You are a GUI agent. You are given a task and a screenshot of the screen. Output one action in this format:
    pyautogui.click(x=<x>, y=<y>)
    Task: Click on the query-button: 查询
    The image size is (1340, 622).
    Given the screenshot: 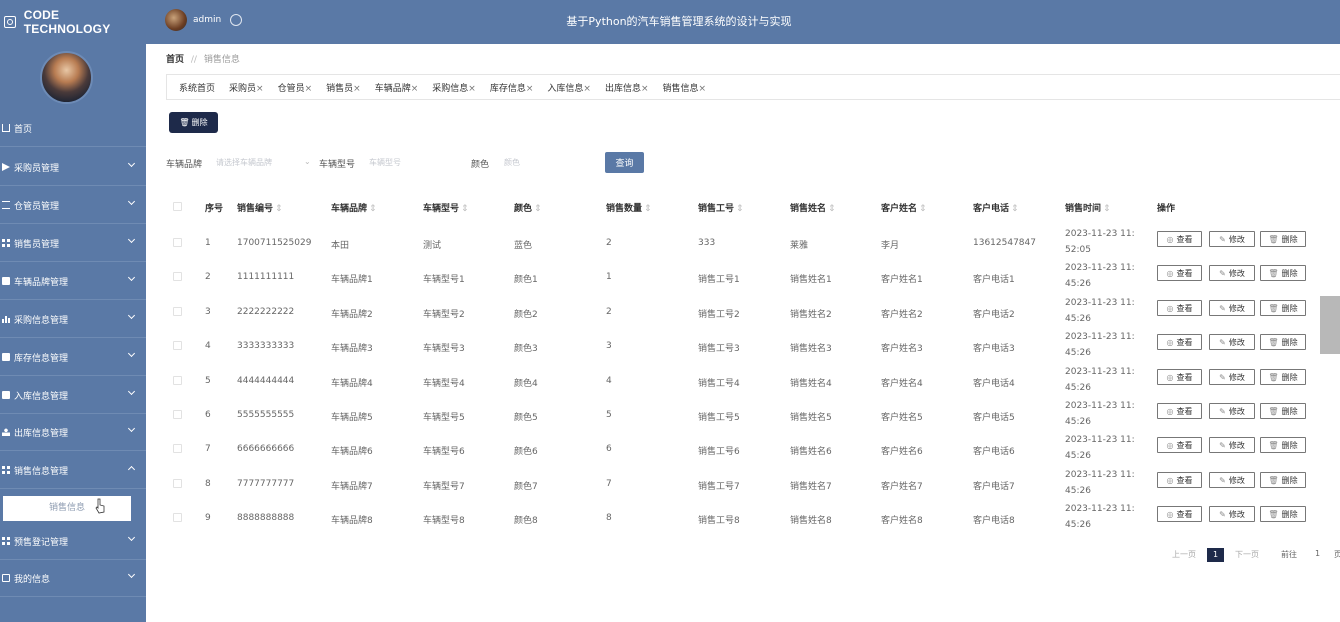 What is the action you would take?
    pyautogui.click(x=624, y=162)
    